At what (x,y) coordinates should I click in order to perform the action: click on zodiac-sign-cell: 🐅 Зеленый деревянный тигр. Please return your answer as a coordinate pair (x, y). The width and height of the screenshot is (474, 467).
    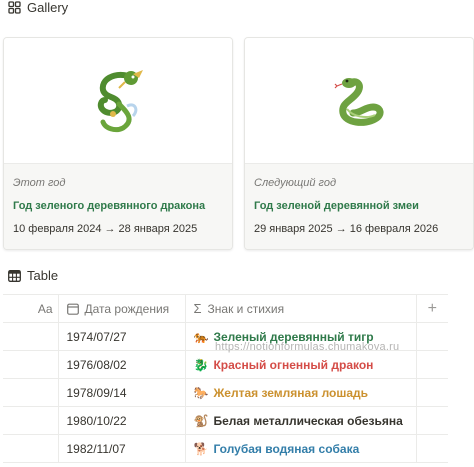
    Looking at the image, I should click on (301, 336).